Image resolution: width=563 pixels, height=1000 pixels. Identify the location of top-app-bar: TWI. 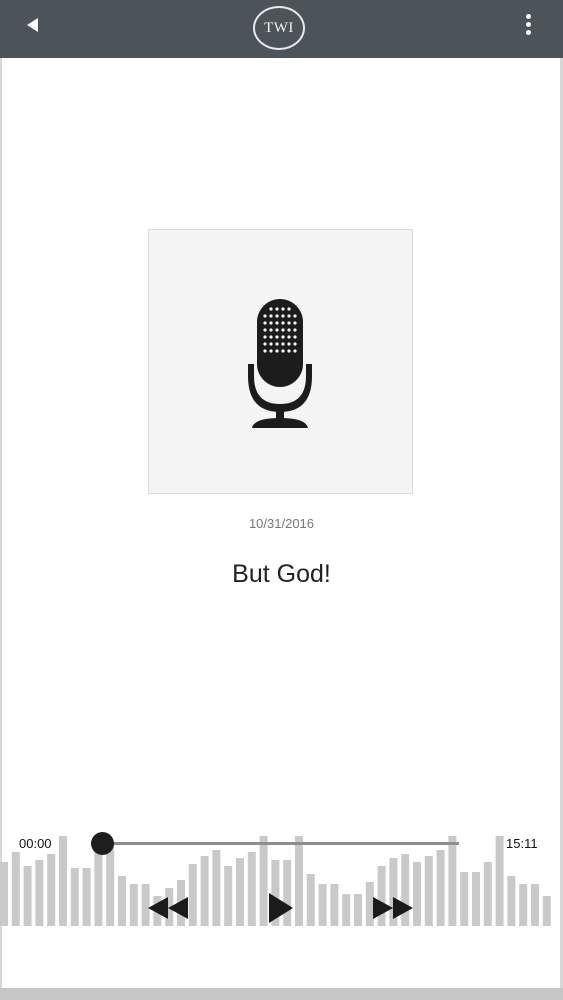
(281, 29).